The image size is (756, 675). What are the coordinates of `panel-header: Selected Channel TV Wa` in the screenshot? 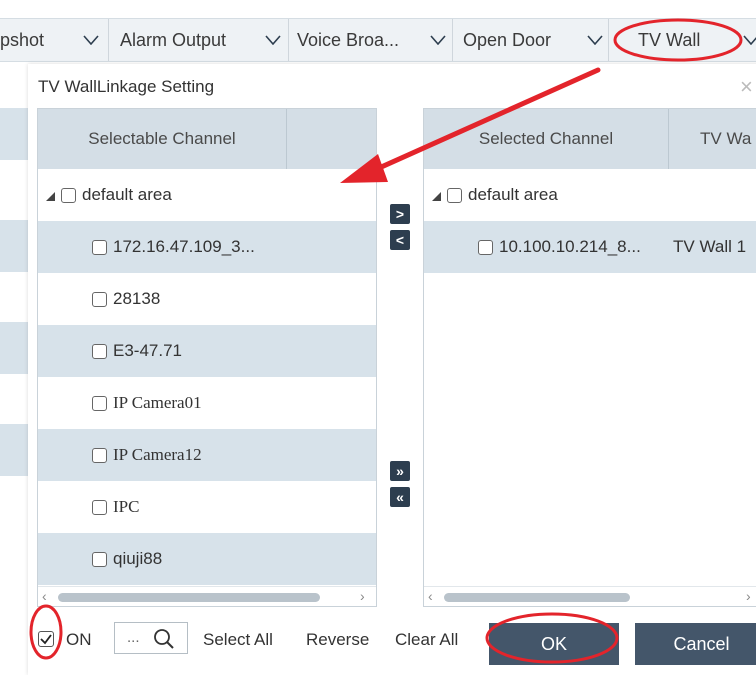 It's located at (590, 139).